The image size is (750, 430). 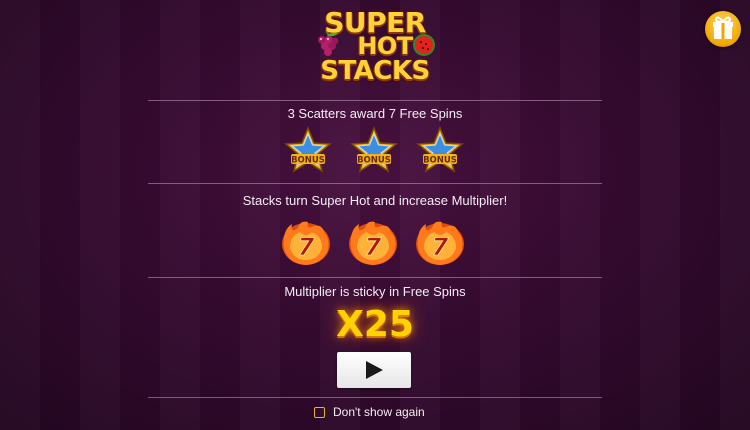 I want to click on logo-word-stacks: STACKS, so click(x=375, y=71).